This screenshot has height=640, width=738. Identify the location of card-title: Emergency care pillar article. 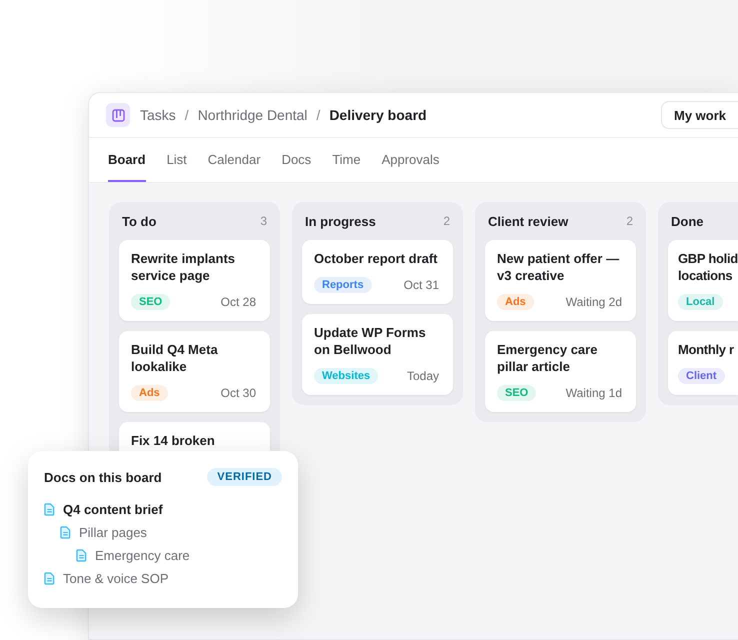
(547, 358).